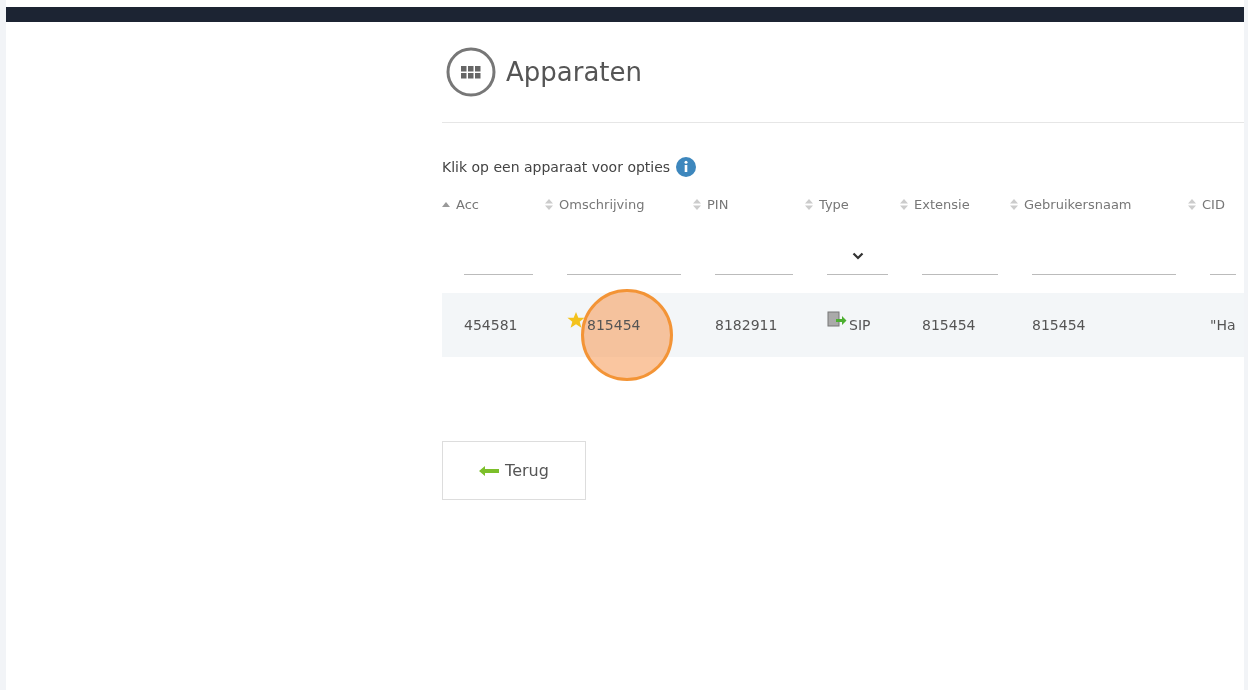  I want to click on column-header: Extensie, so click(942, 204).